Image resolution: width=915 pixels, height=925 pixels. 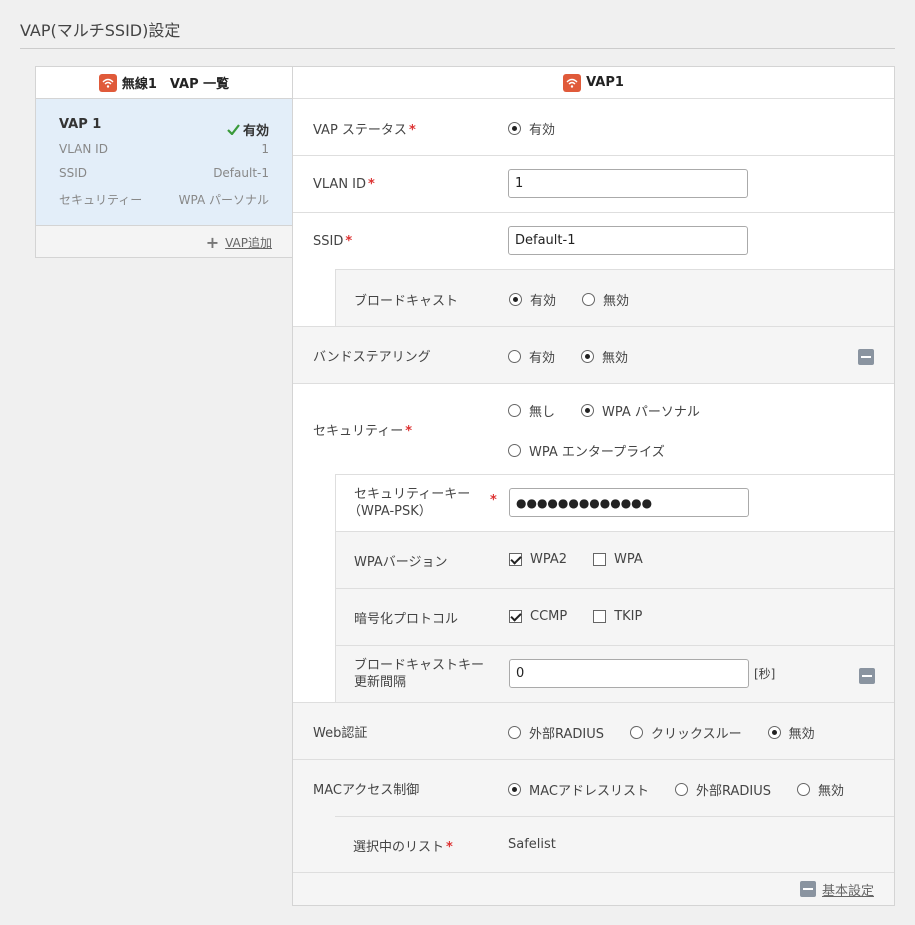 What do you see at coordinates (531, 410) in the screenshot?
I see `security-none-radio: 無し` at bounding box center [531, 410].